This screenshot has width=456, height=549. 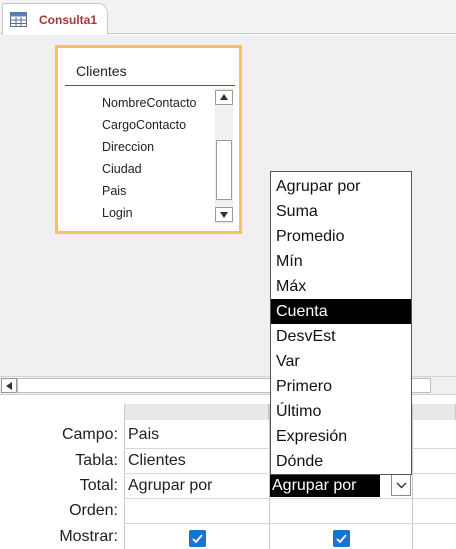 What do you see at coordinates (341, 461) in the screenshot?
I see `dropdown-option: Dónde` at bounding box center [341, 461].